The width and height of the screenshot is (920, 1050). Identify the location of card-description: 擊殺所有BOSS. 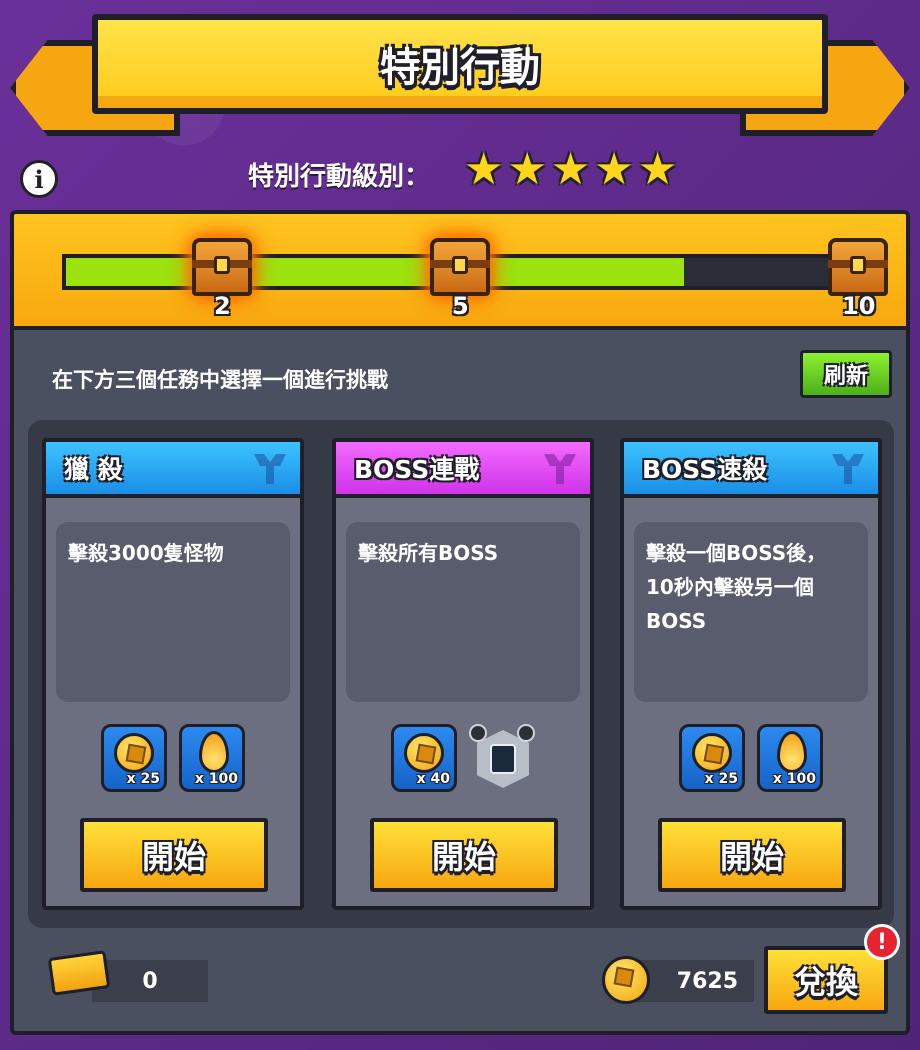
(428, 553).